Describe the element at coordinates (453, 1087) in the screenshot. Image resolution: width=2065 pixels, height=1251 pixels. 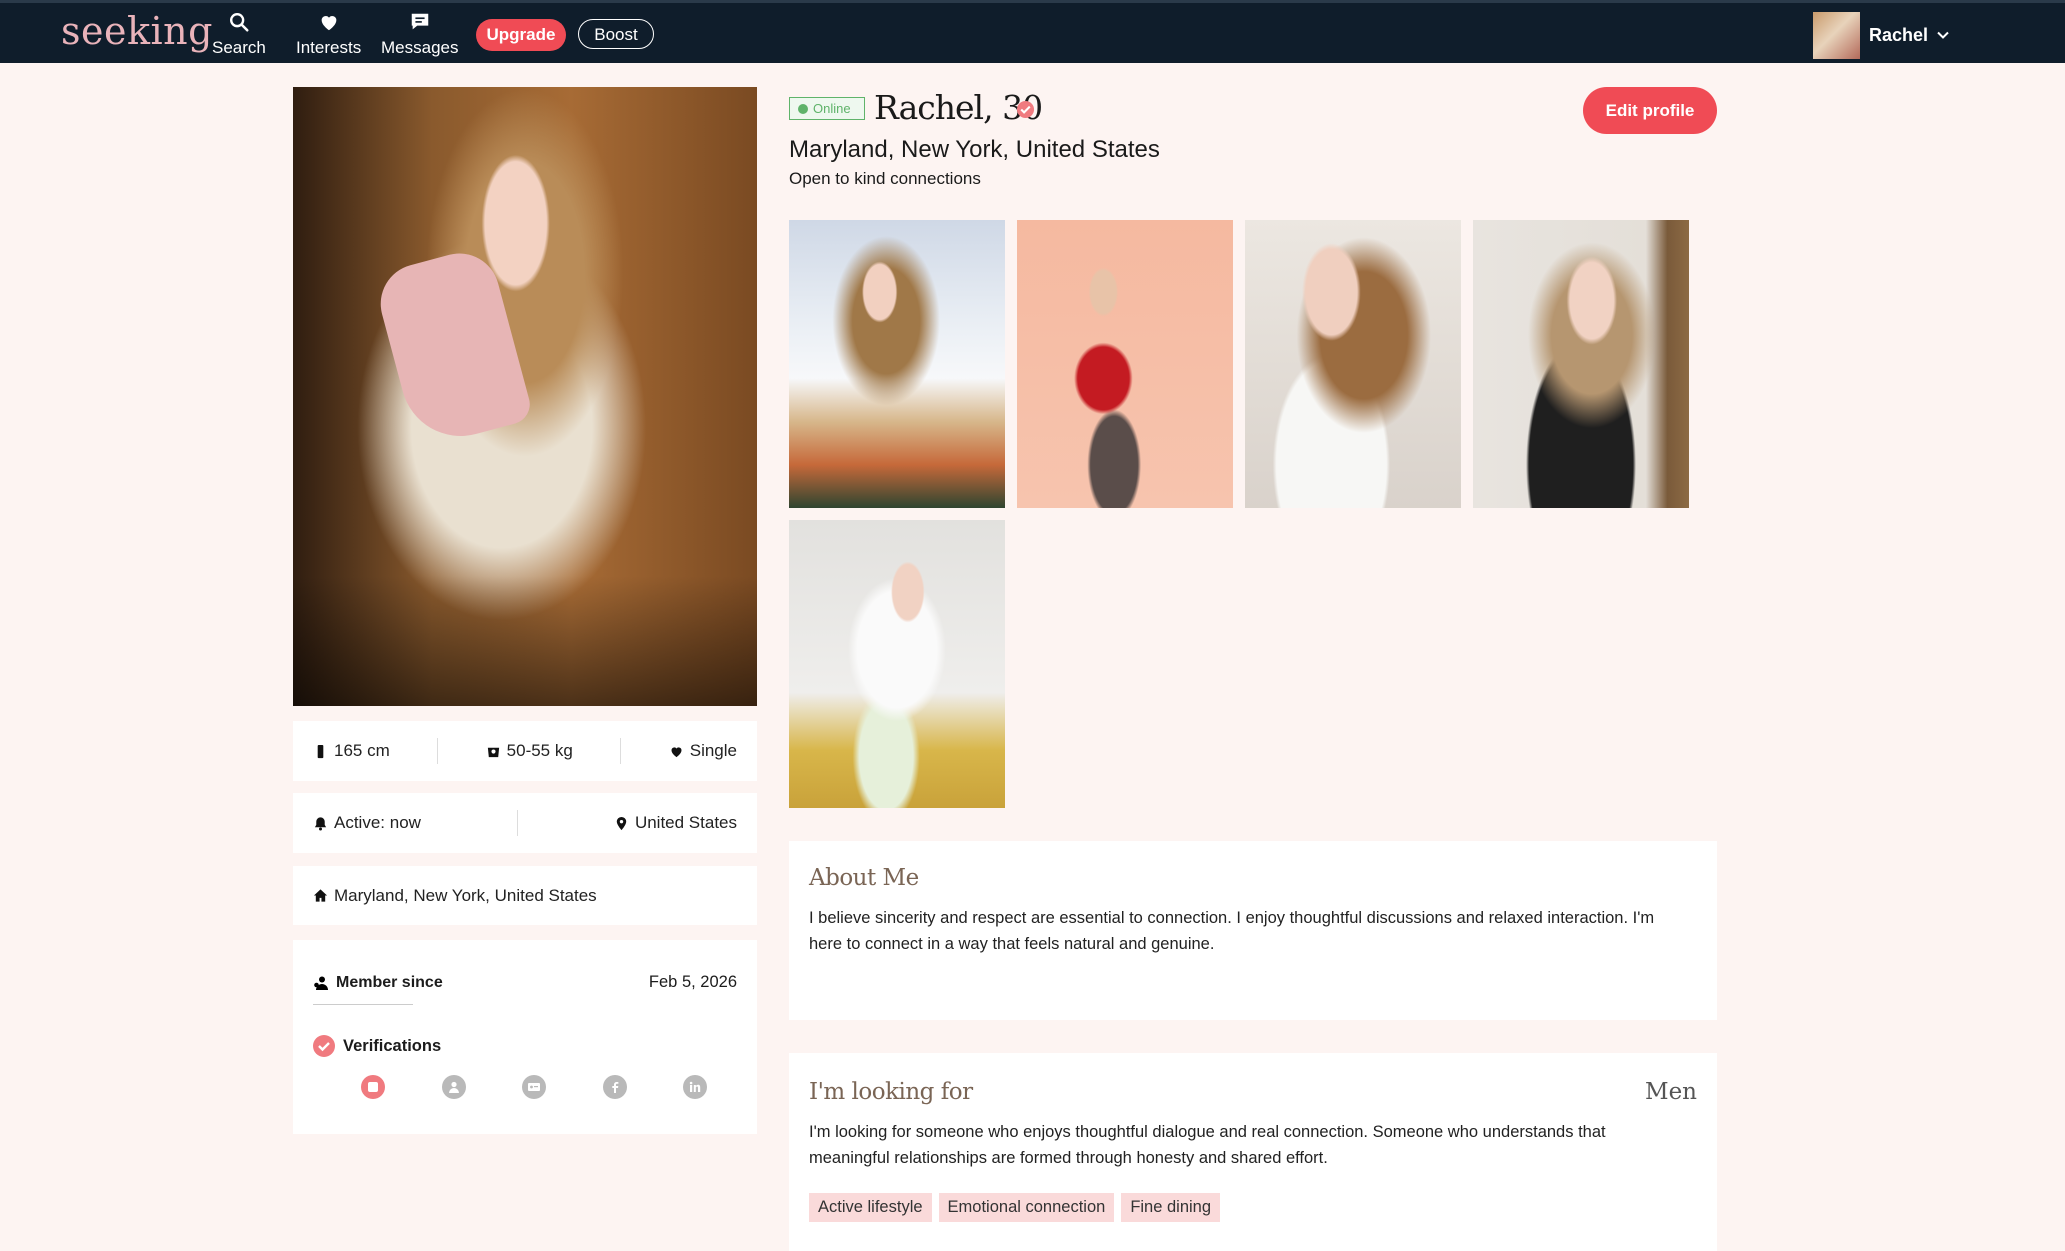
I see `person-icon` at that location.